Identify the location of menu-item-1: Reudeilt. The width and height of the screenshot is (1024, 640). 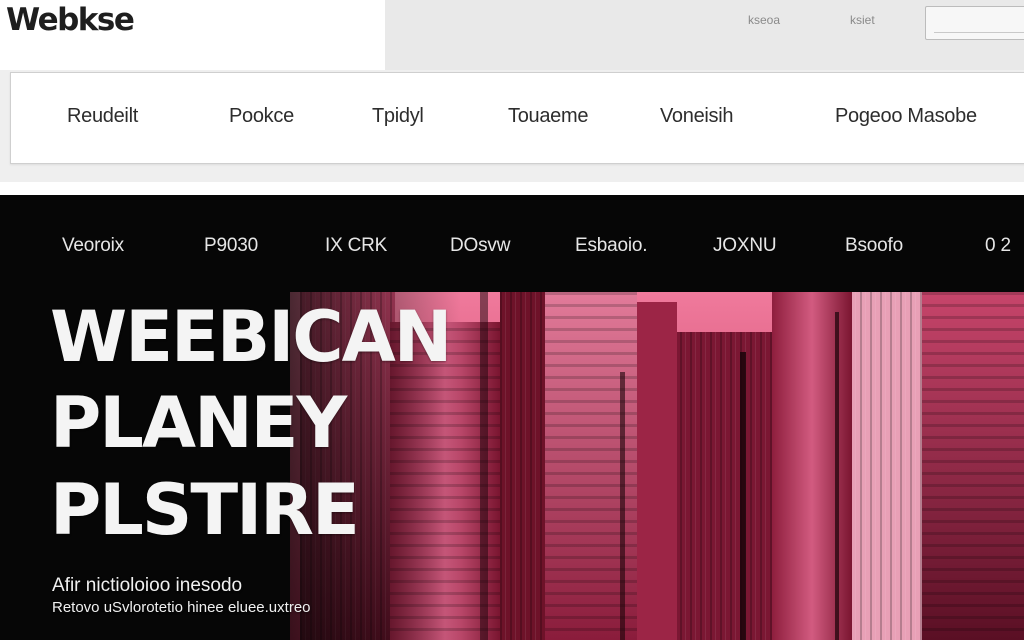
(102, 116).